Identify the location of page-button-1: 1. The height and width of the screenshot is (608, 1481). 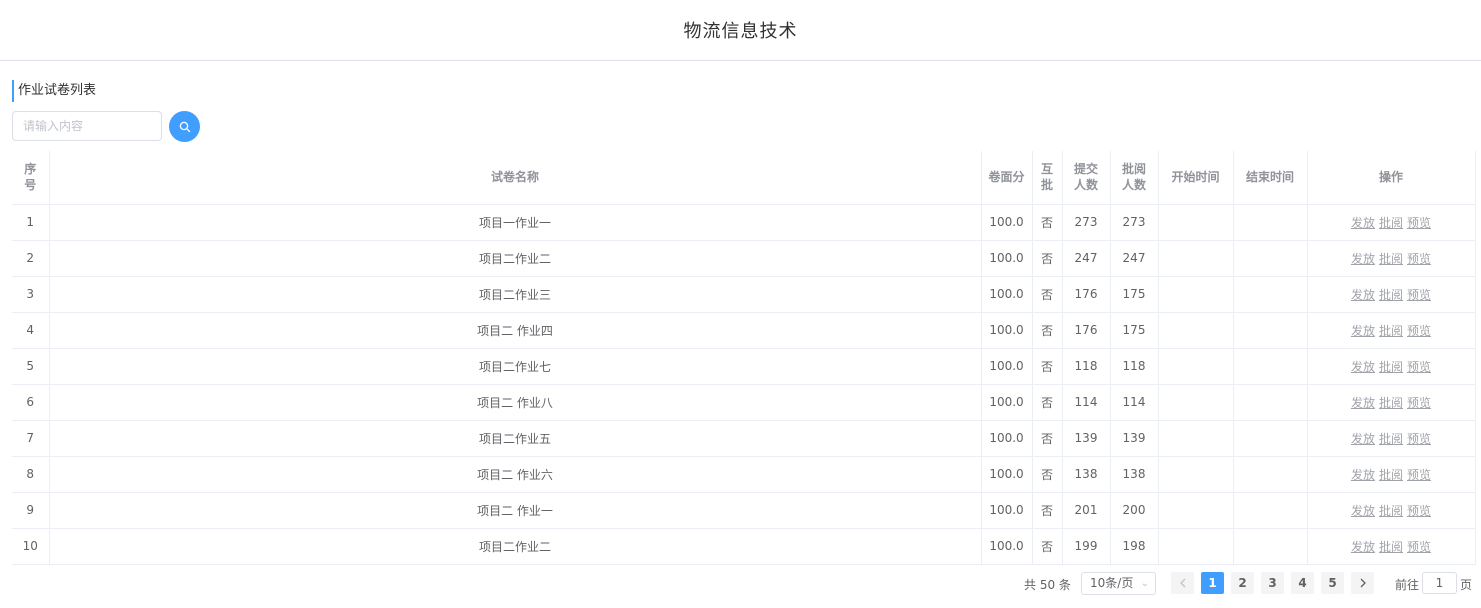
(1212, 583).